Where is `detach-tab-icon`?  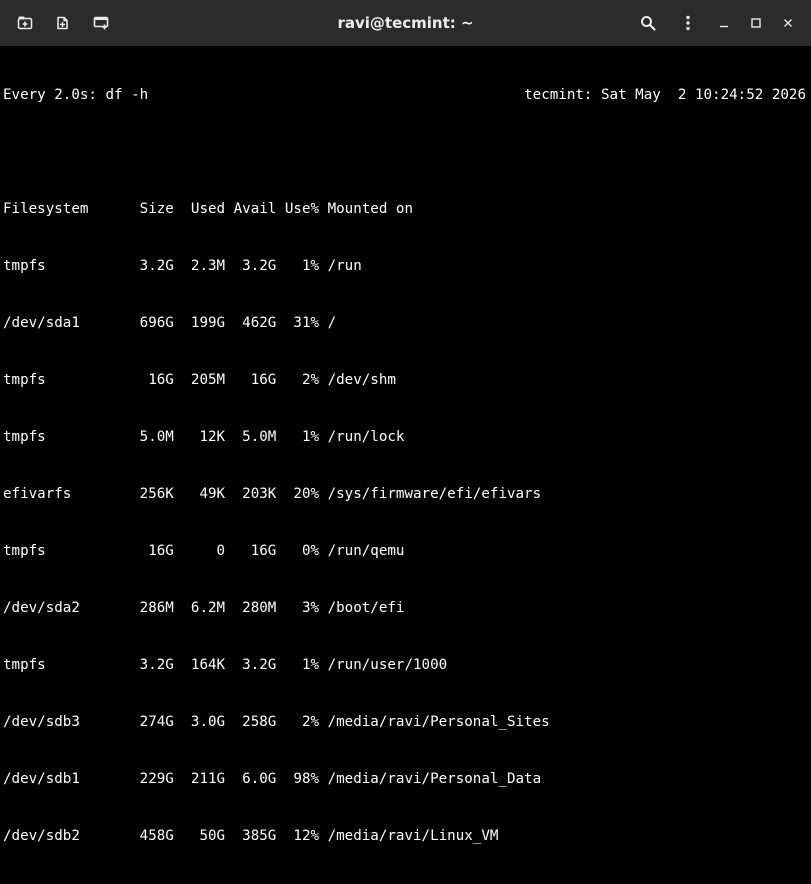
detach-tab-icon is located at coordinates (63, 23).